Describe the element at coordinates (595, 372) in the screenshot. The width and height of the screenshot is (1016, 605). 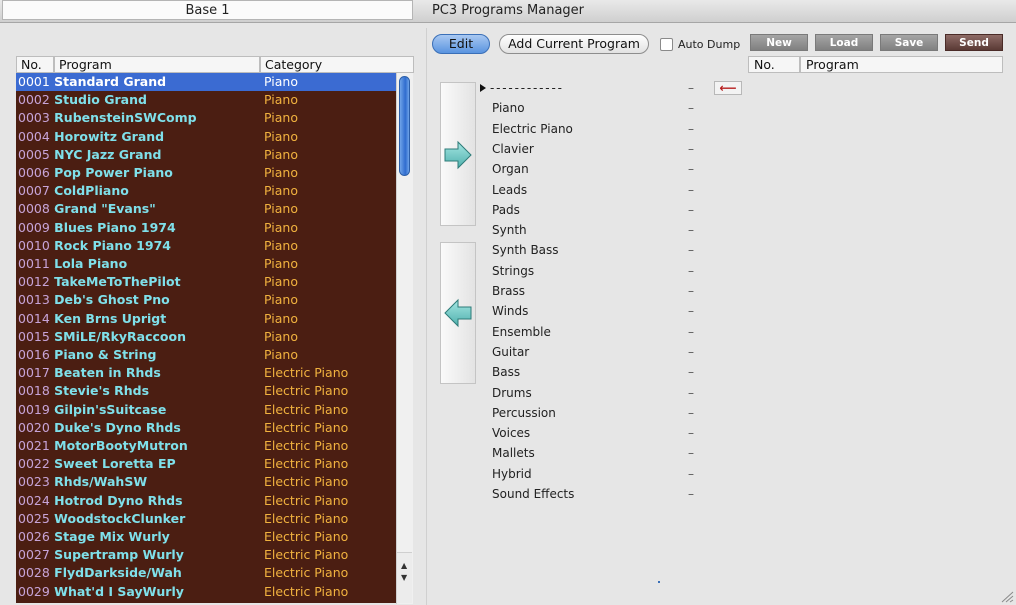
I see `category-item: Bass –` at that location.